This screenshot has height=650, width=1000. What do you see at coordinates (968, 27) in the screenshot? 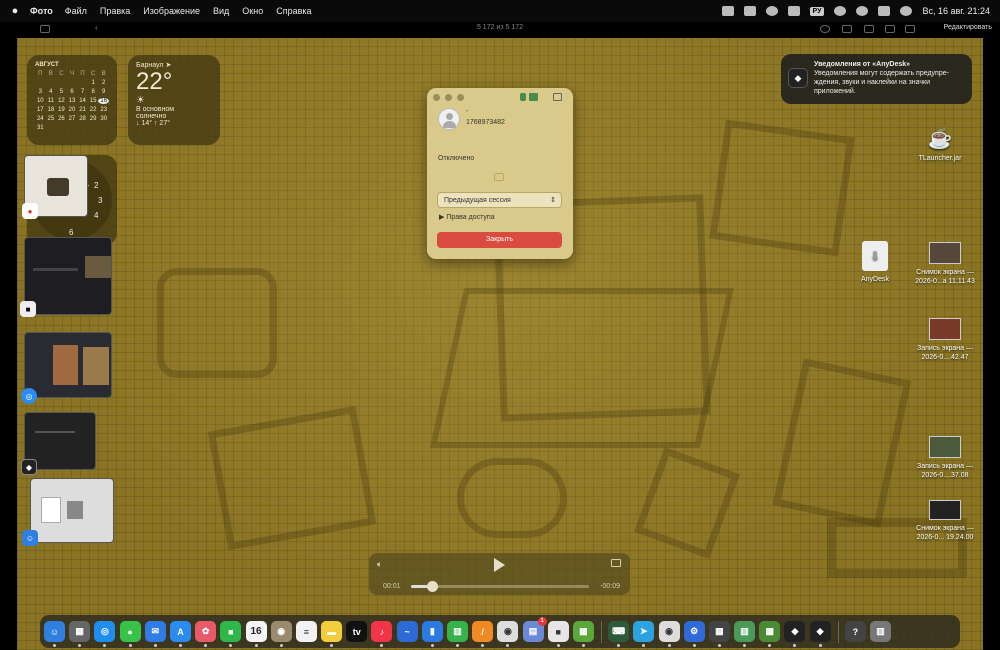
I see `edit-button: Редактировать` at bounding box center [968, 27].